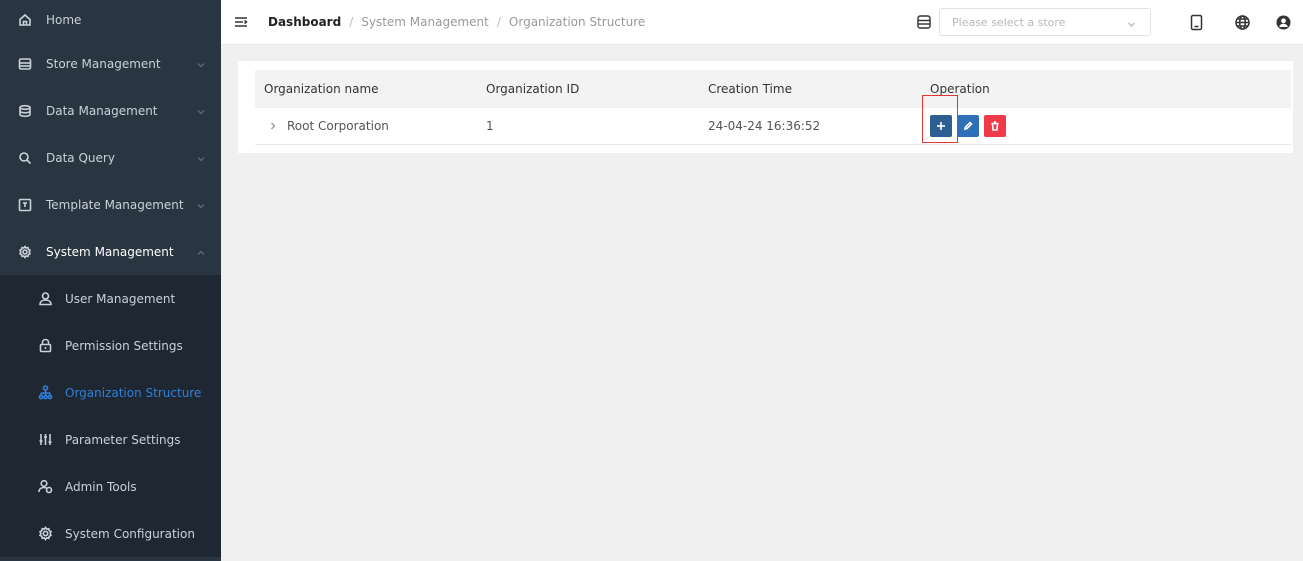  I want to click on breadcrumb-system-management: System Management, so click(425, 22).